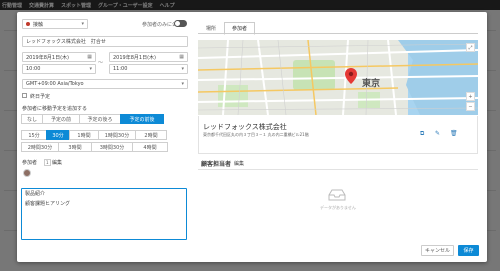 The image size is (500, 271). I want to click on end-time-select: 11:00 ▾, so click(148, 69).